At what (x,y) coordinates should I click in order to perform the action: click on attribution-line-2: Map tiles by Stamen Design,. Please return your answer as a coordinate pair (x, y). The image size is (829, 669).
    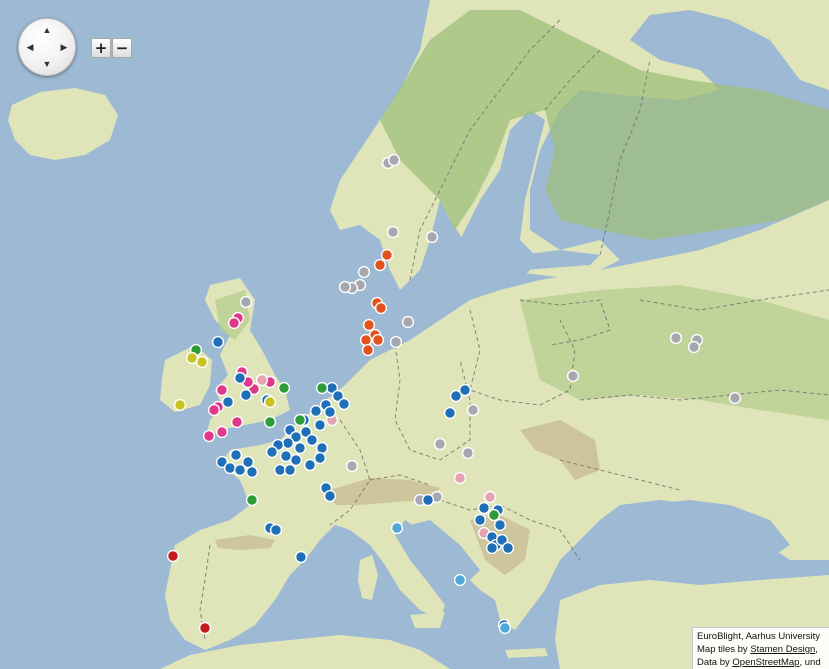
    Looking at the image, I should click on (757, 649).